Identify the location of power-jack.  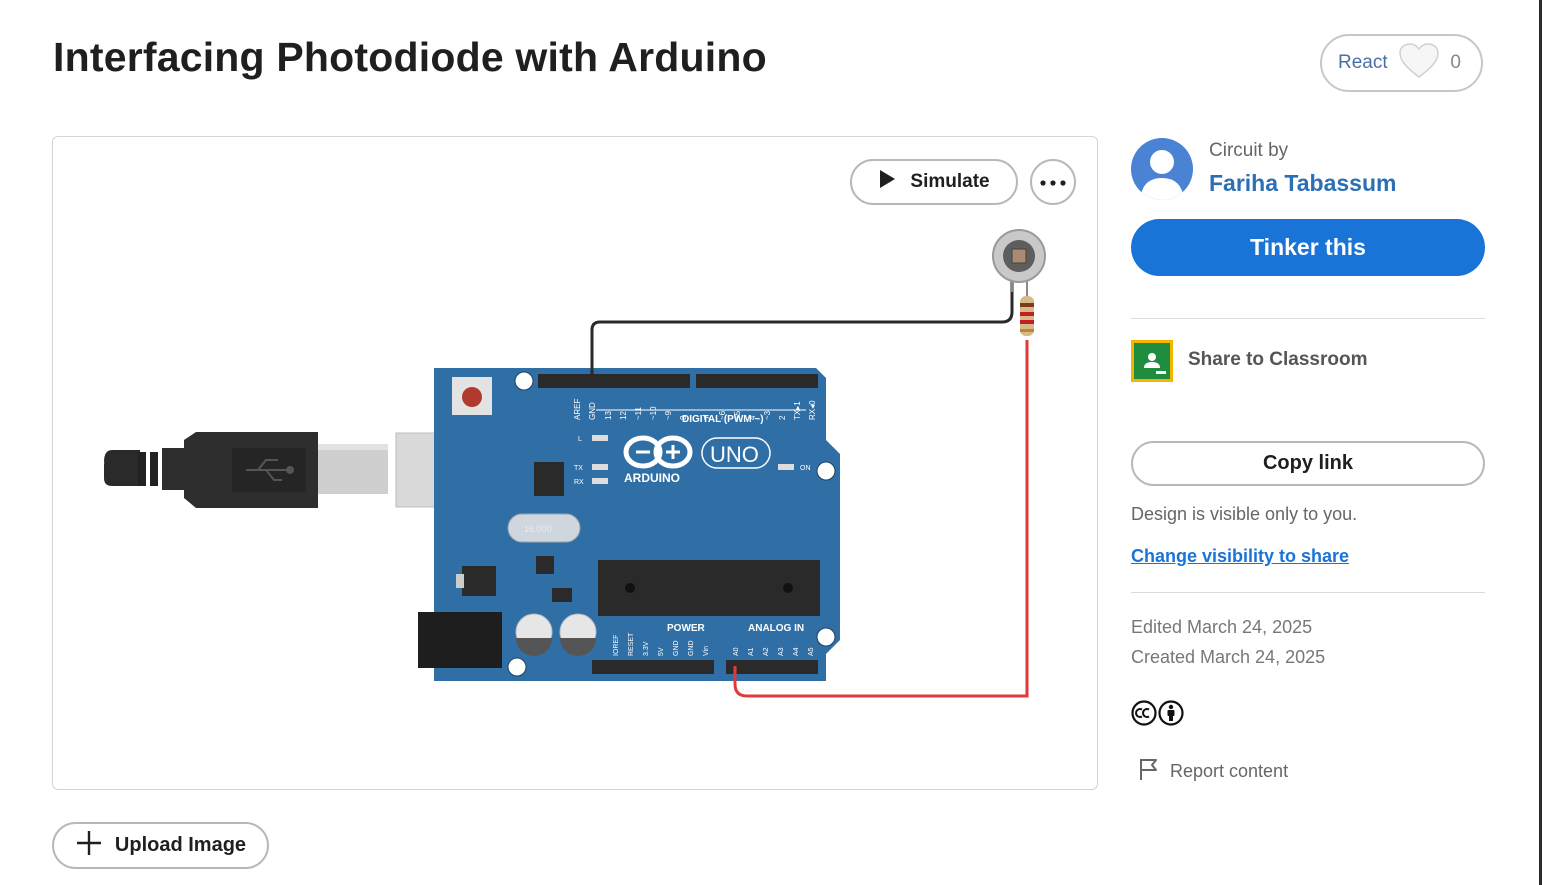
(460, 640).